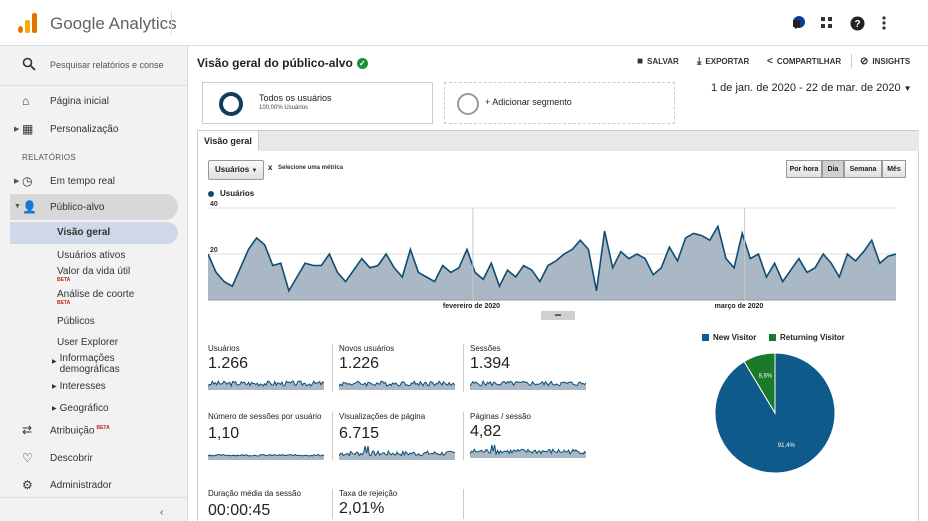 This screenshot has height=521, width=928. I want to click on remove-metric-button: x, so click(270, 167).